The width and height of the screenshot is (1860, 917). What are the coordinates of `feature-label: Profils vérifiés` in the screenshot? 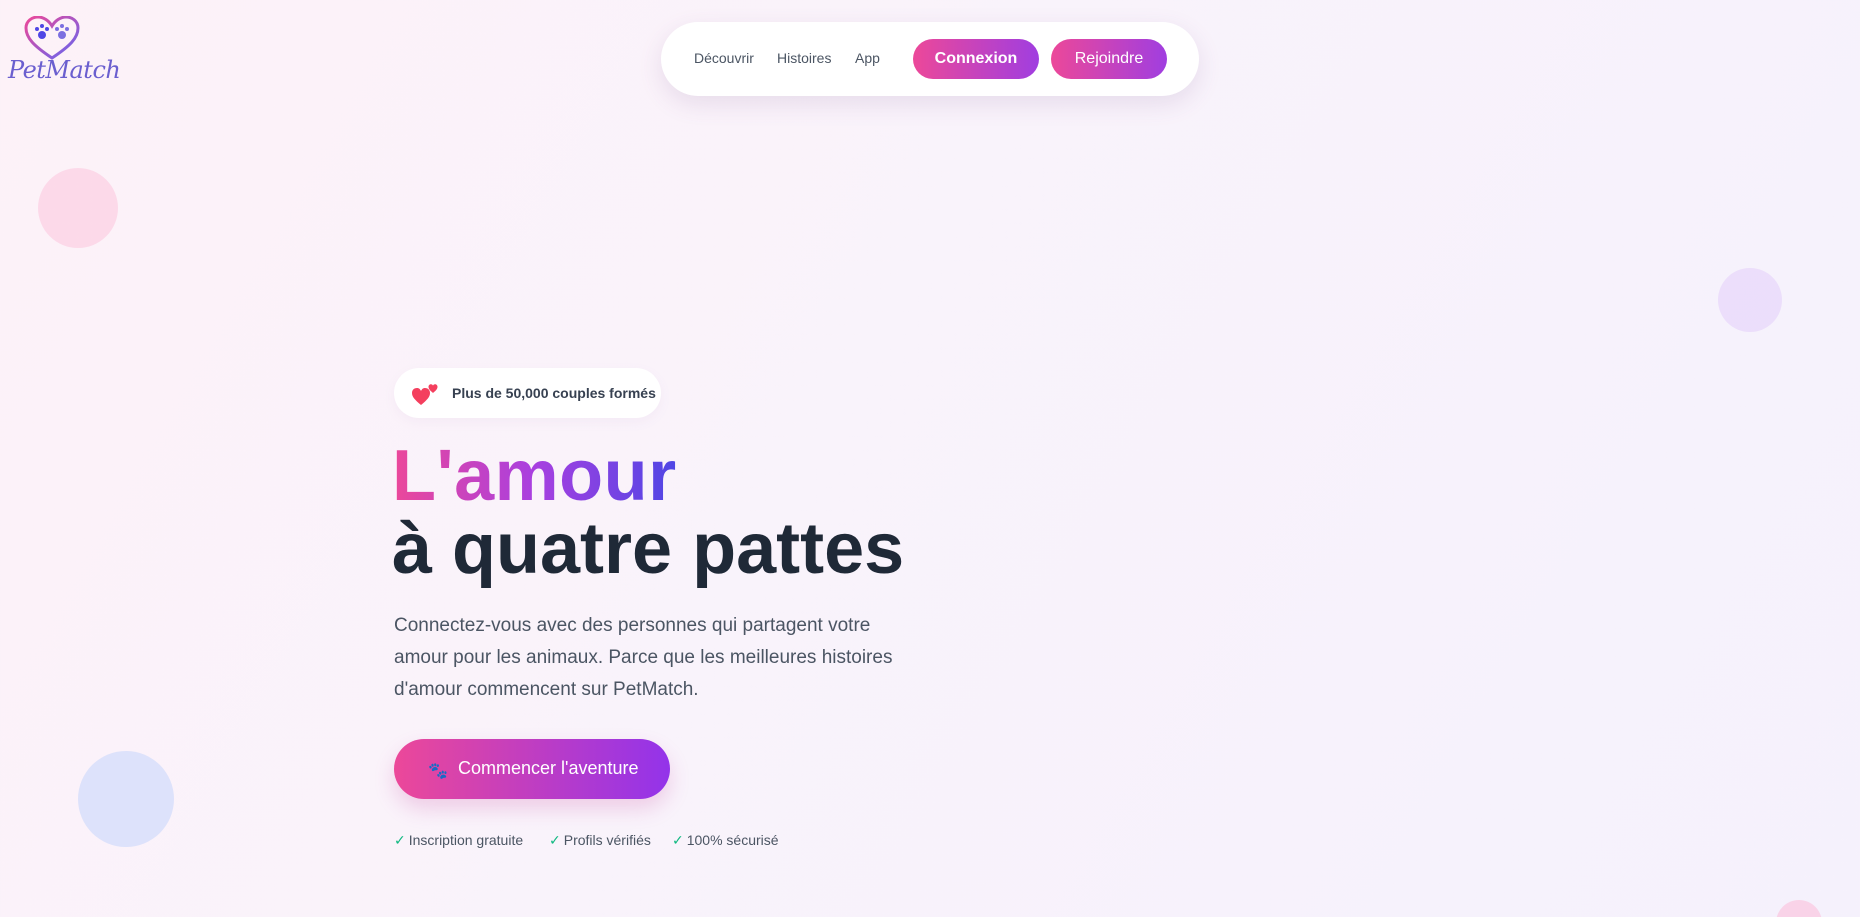 It's located at (607, 840).